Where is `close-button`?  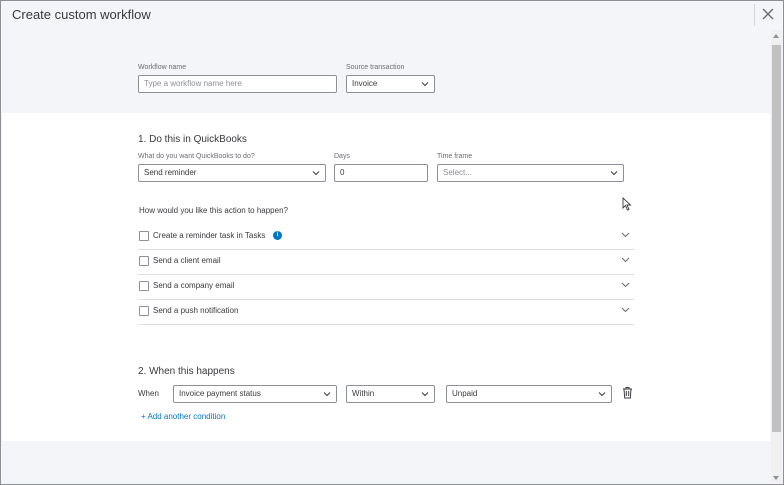 close-button is located at coordinates (768, 14).